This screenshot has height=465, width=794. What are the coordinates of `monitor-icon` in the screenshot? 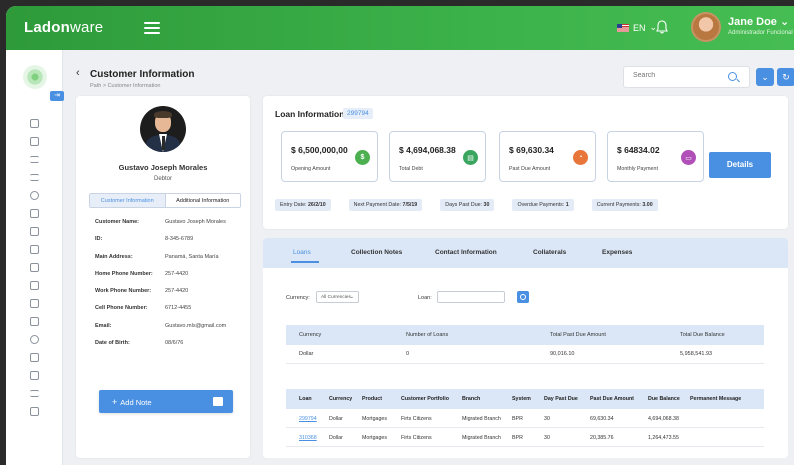 It's located at (34, 123).